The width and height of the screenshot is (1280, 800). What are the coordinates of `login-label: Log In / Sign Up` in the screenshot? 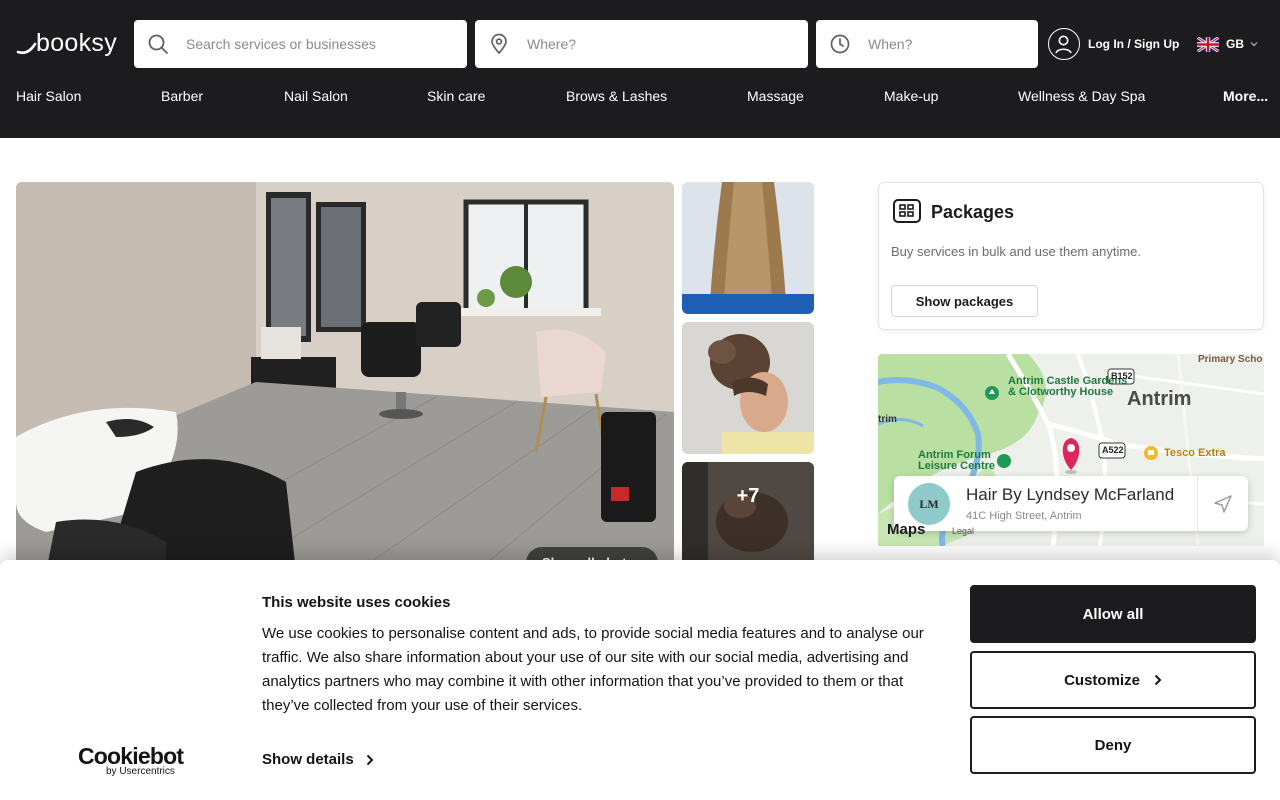 It's located at (1134, 44).